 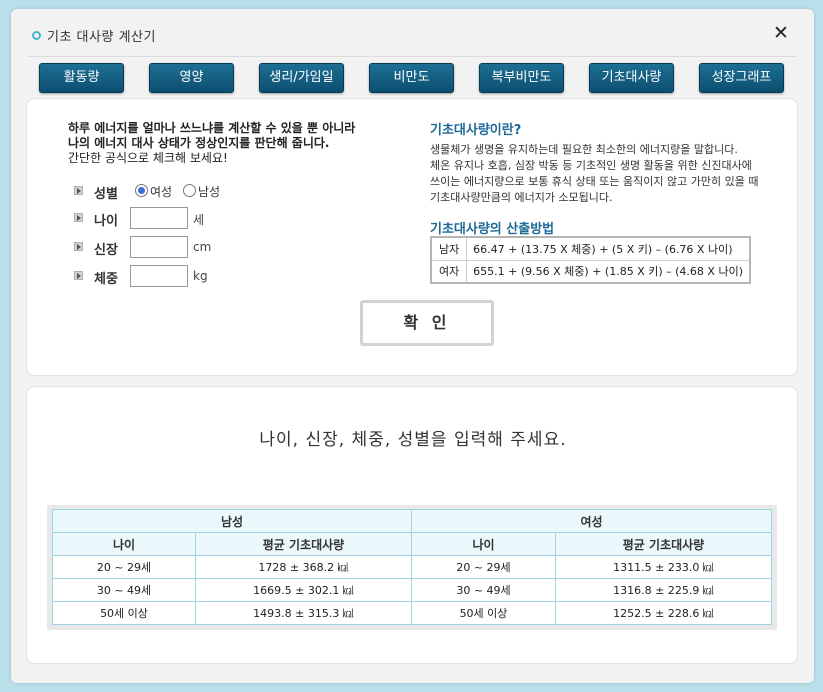 What do you see at coordinates (413, 440) in the screenshot?
I see `result-message: 나이, 신장, 체중, 성별을 입력해 주세요.` at bounding box center [413, 440].